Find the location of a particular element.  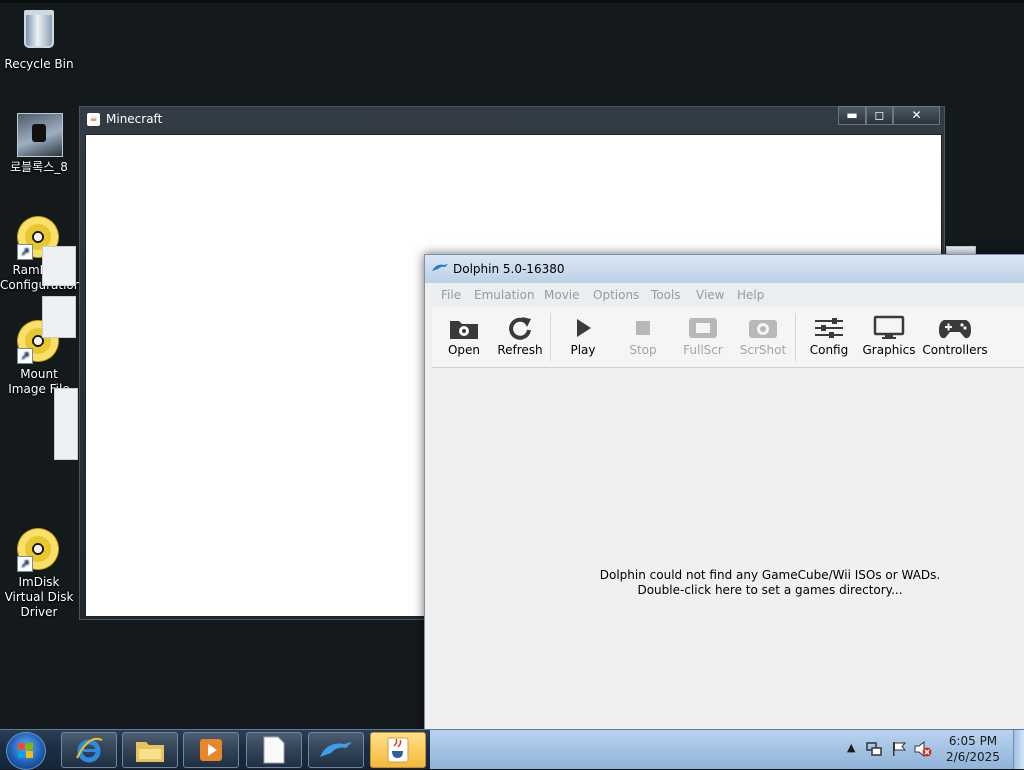

windows-logo-icon is located at coordinates (25, 750).